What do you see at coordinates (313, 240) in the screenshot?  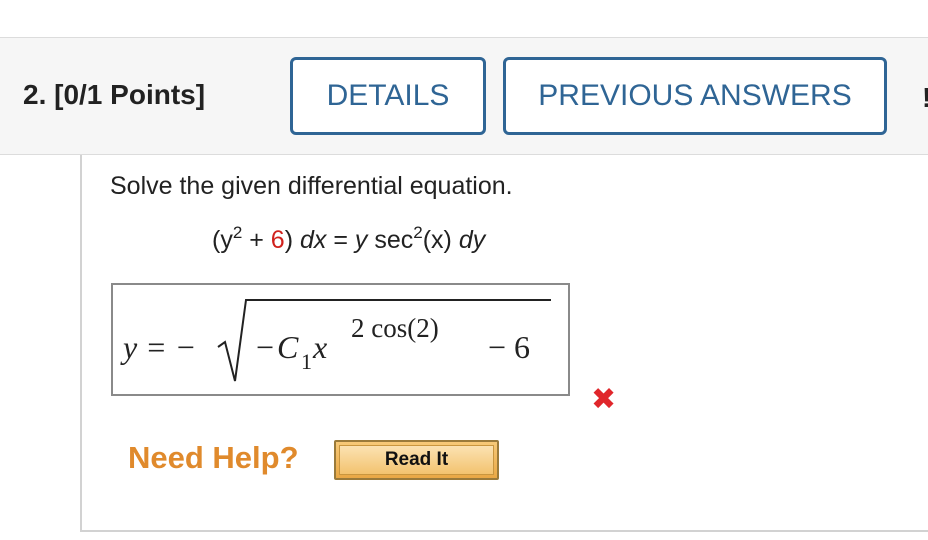 I see `eq-dx: dx` at bounding box center [313, 240].